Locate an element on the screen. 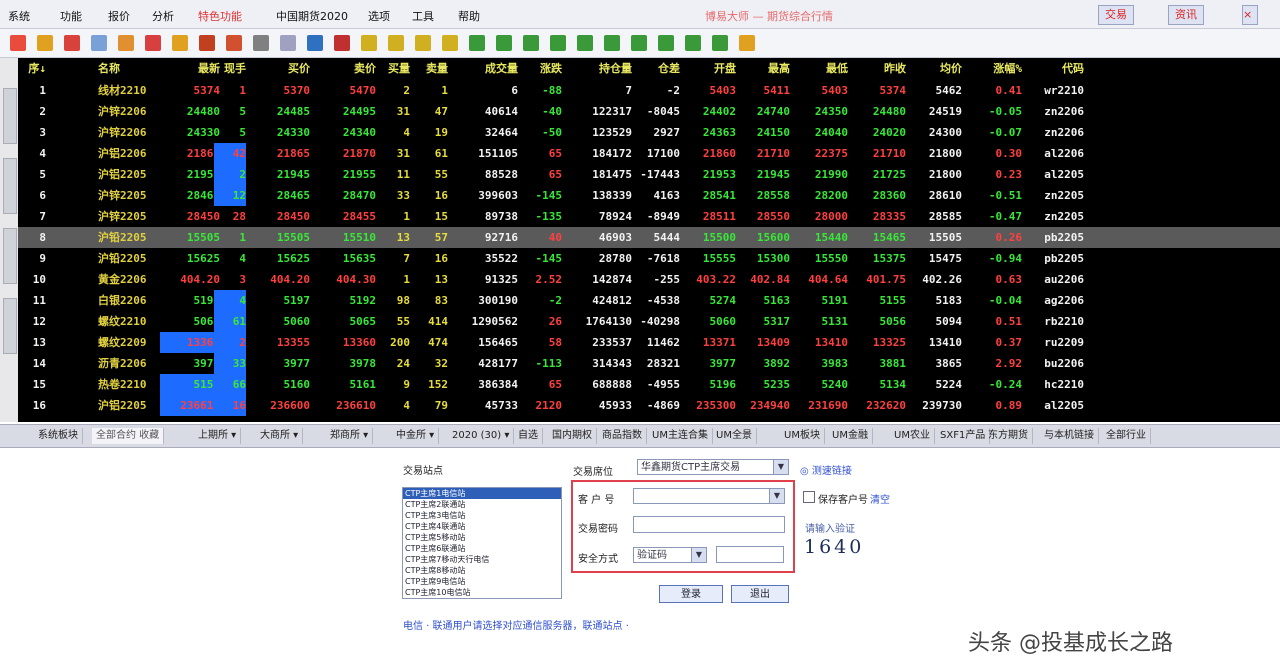  site-list-item: CTP主席6联通站 is located at coordinates (482, 548).